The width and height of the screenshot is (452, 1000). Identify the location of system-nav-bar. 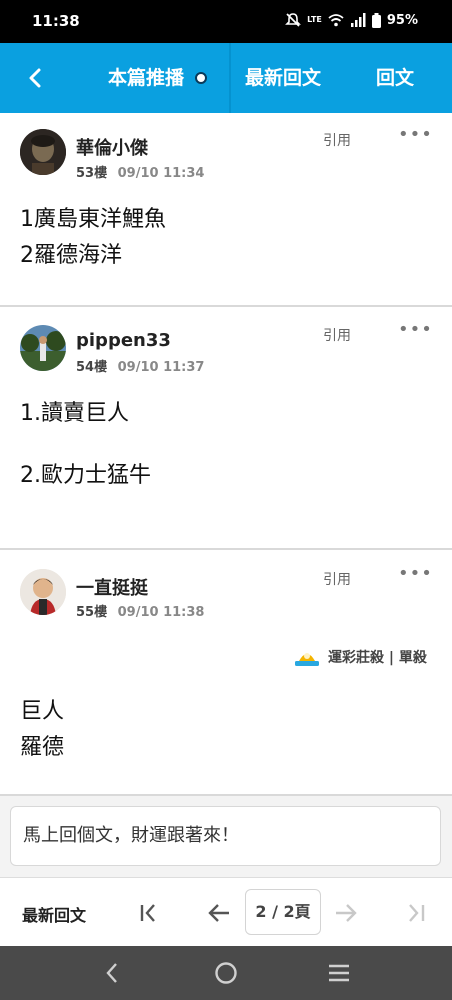
(226, 973).